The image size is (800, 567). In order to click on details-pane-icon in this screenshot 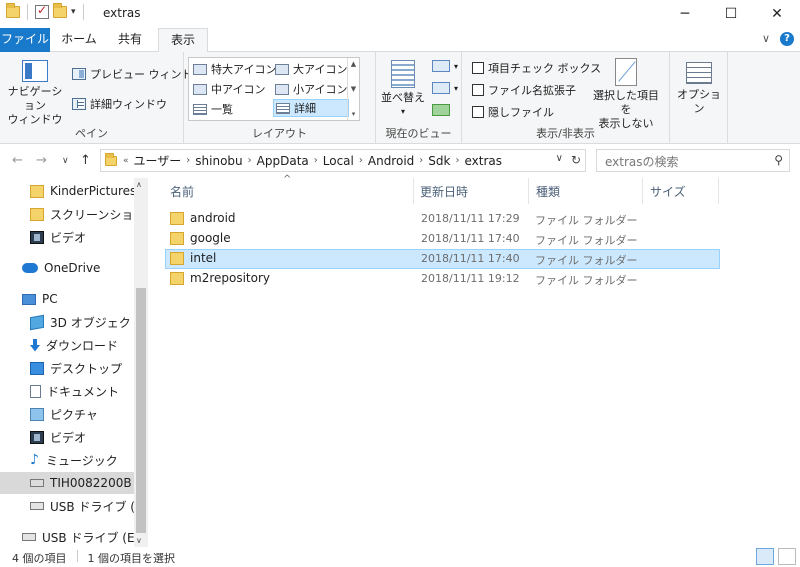, I will do `click(79, 104)`.